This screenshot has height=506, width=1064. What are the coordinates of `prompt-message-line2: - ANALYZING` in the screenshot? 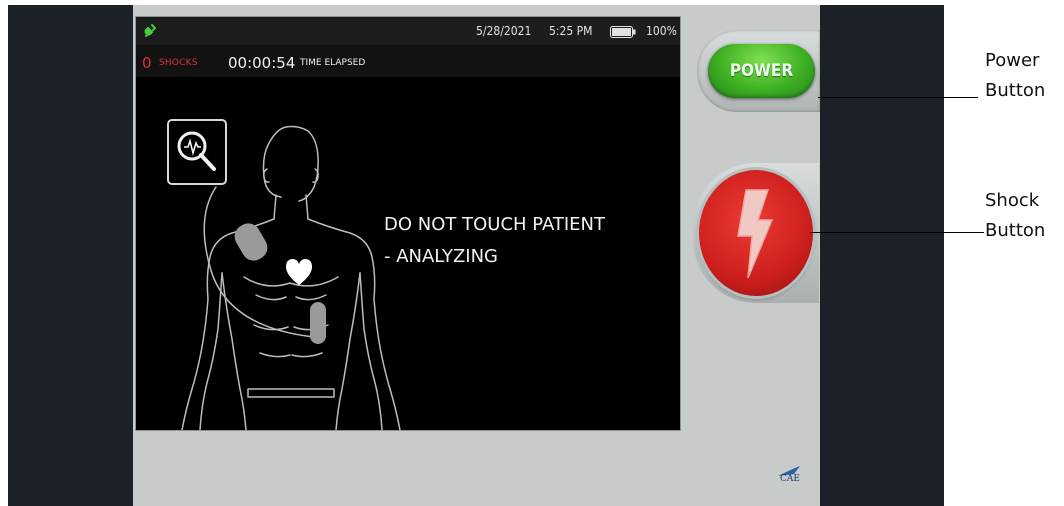 It's located at (441, 256).